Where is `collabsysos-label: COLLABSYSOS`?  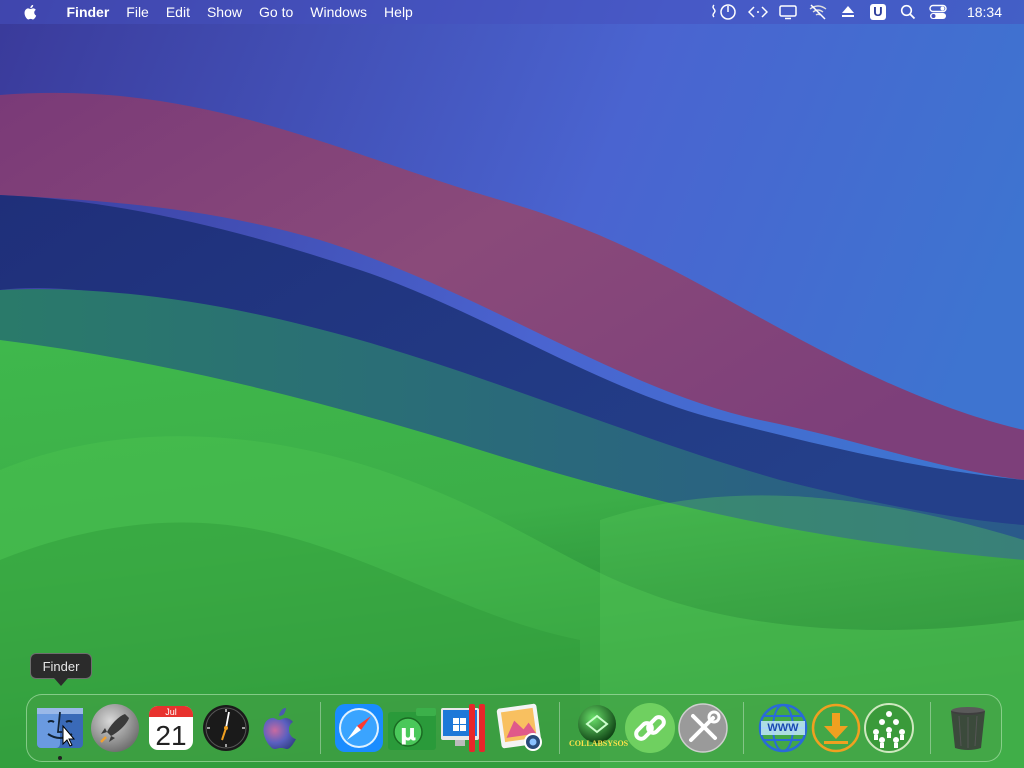 collabsysos-label: COLLABSYSOS is located at coordinates (599, 743).